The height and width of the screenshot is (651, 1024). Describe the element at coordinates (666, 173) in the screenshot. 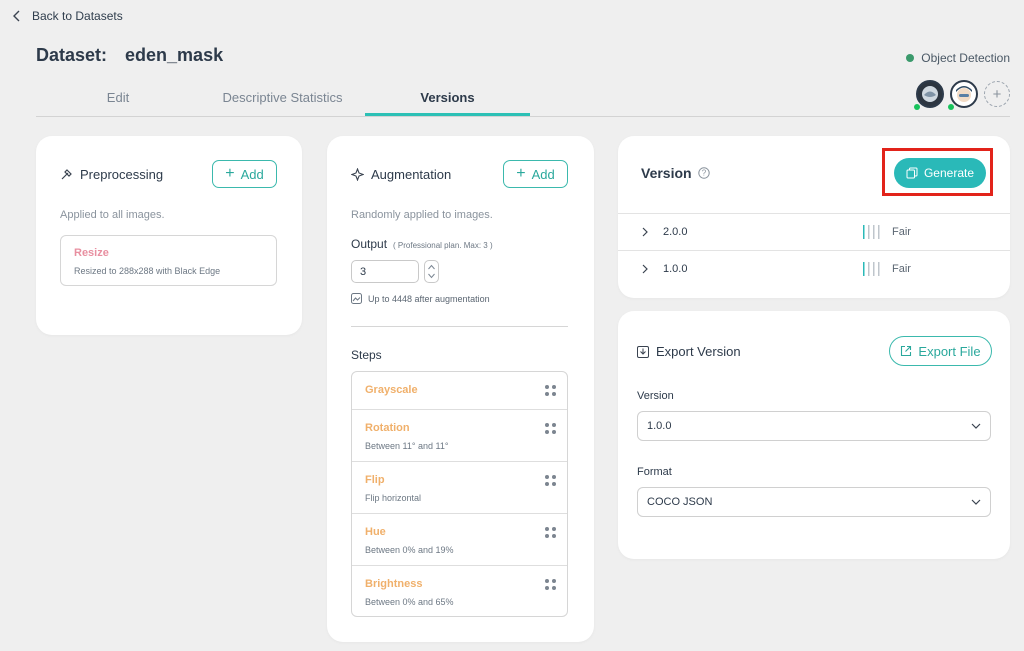

I see `versions-title: Version` at that location.